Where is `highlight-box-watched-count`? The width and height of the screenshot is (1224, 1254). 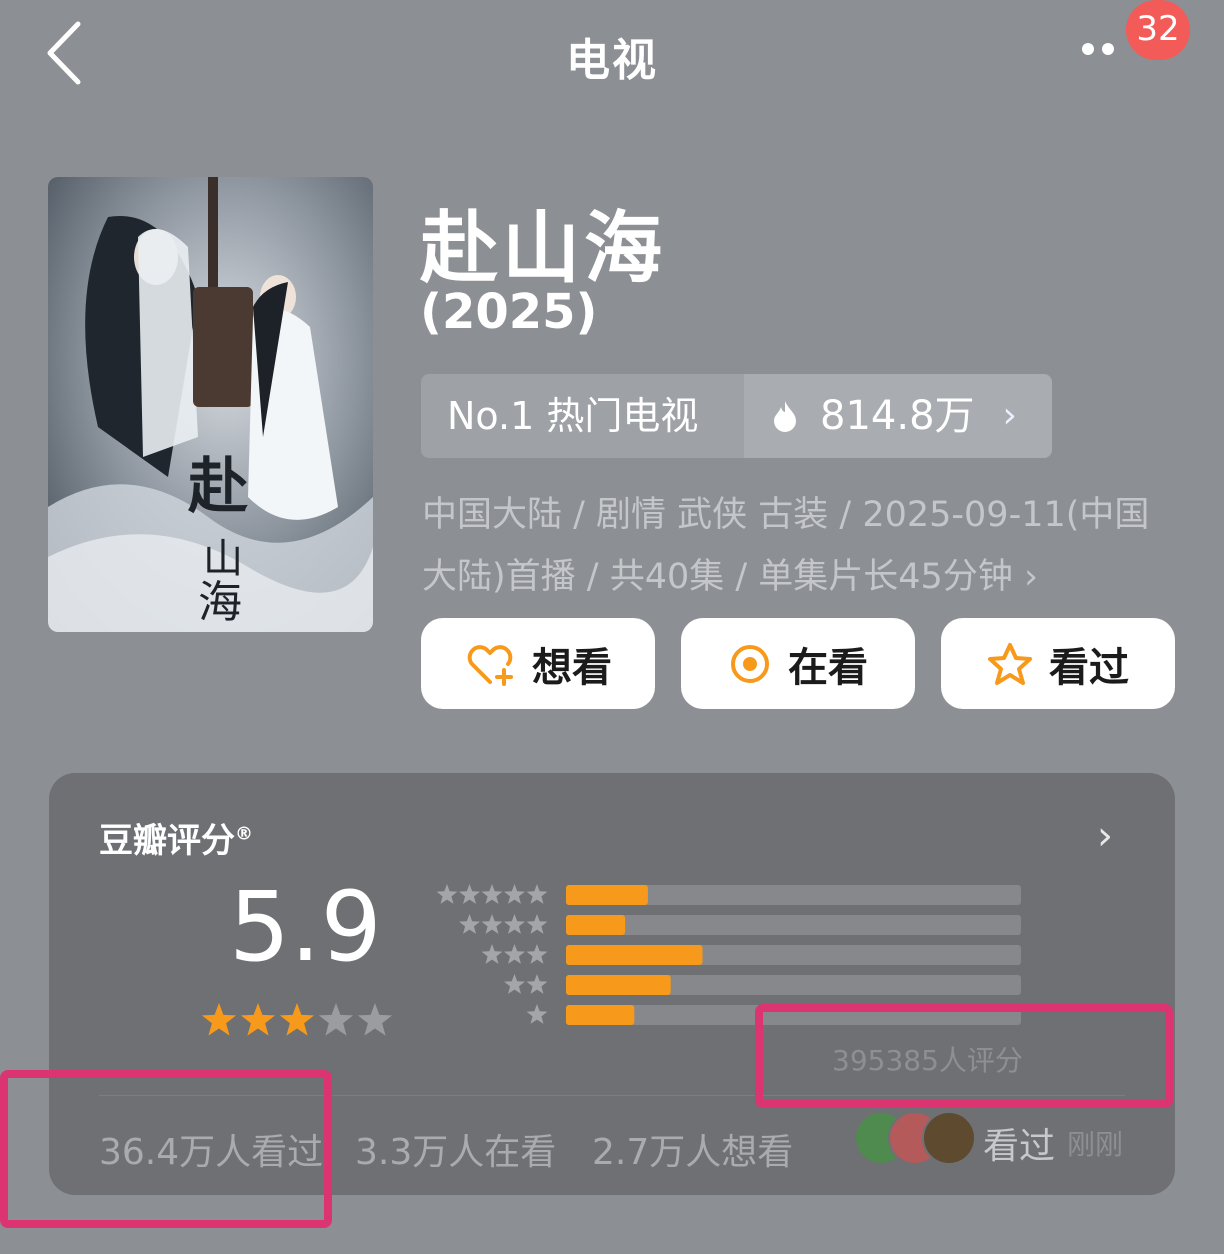 highlight-box-watched-count is located at coordinates (166, 1149).